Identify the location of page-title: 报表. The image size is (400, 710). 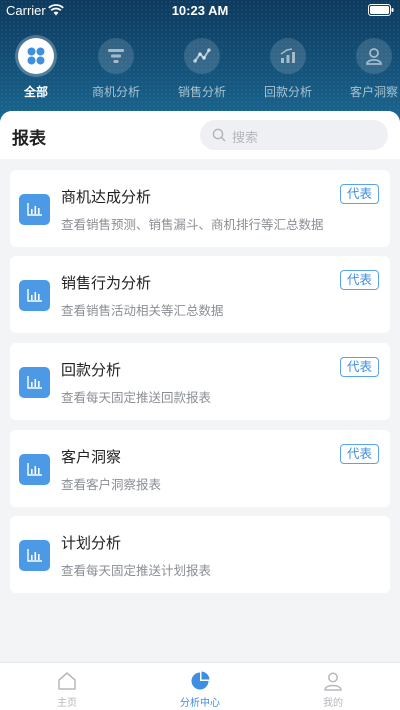
(29, 139).